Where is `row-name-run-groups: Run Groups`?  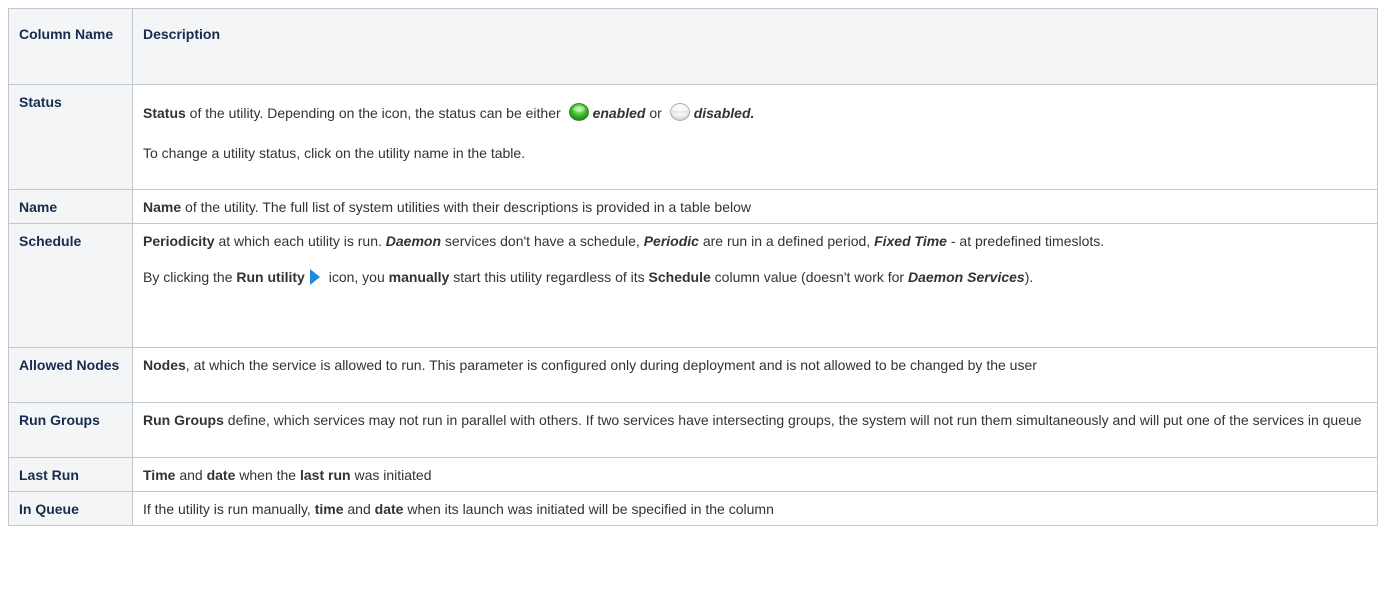 row-name-run-groups: Run Groups is located at coordinates (70, 430).